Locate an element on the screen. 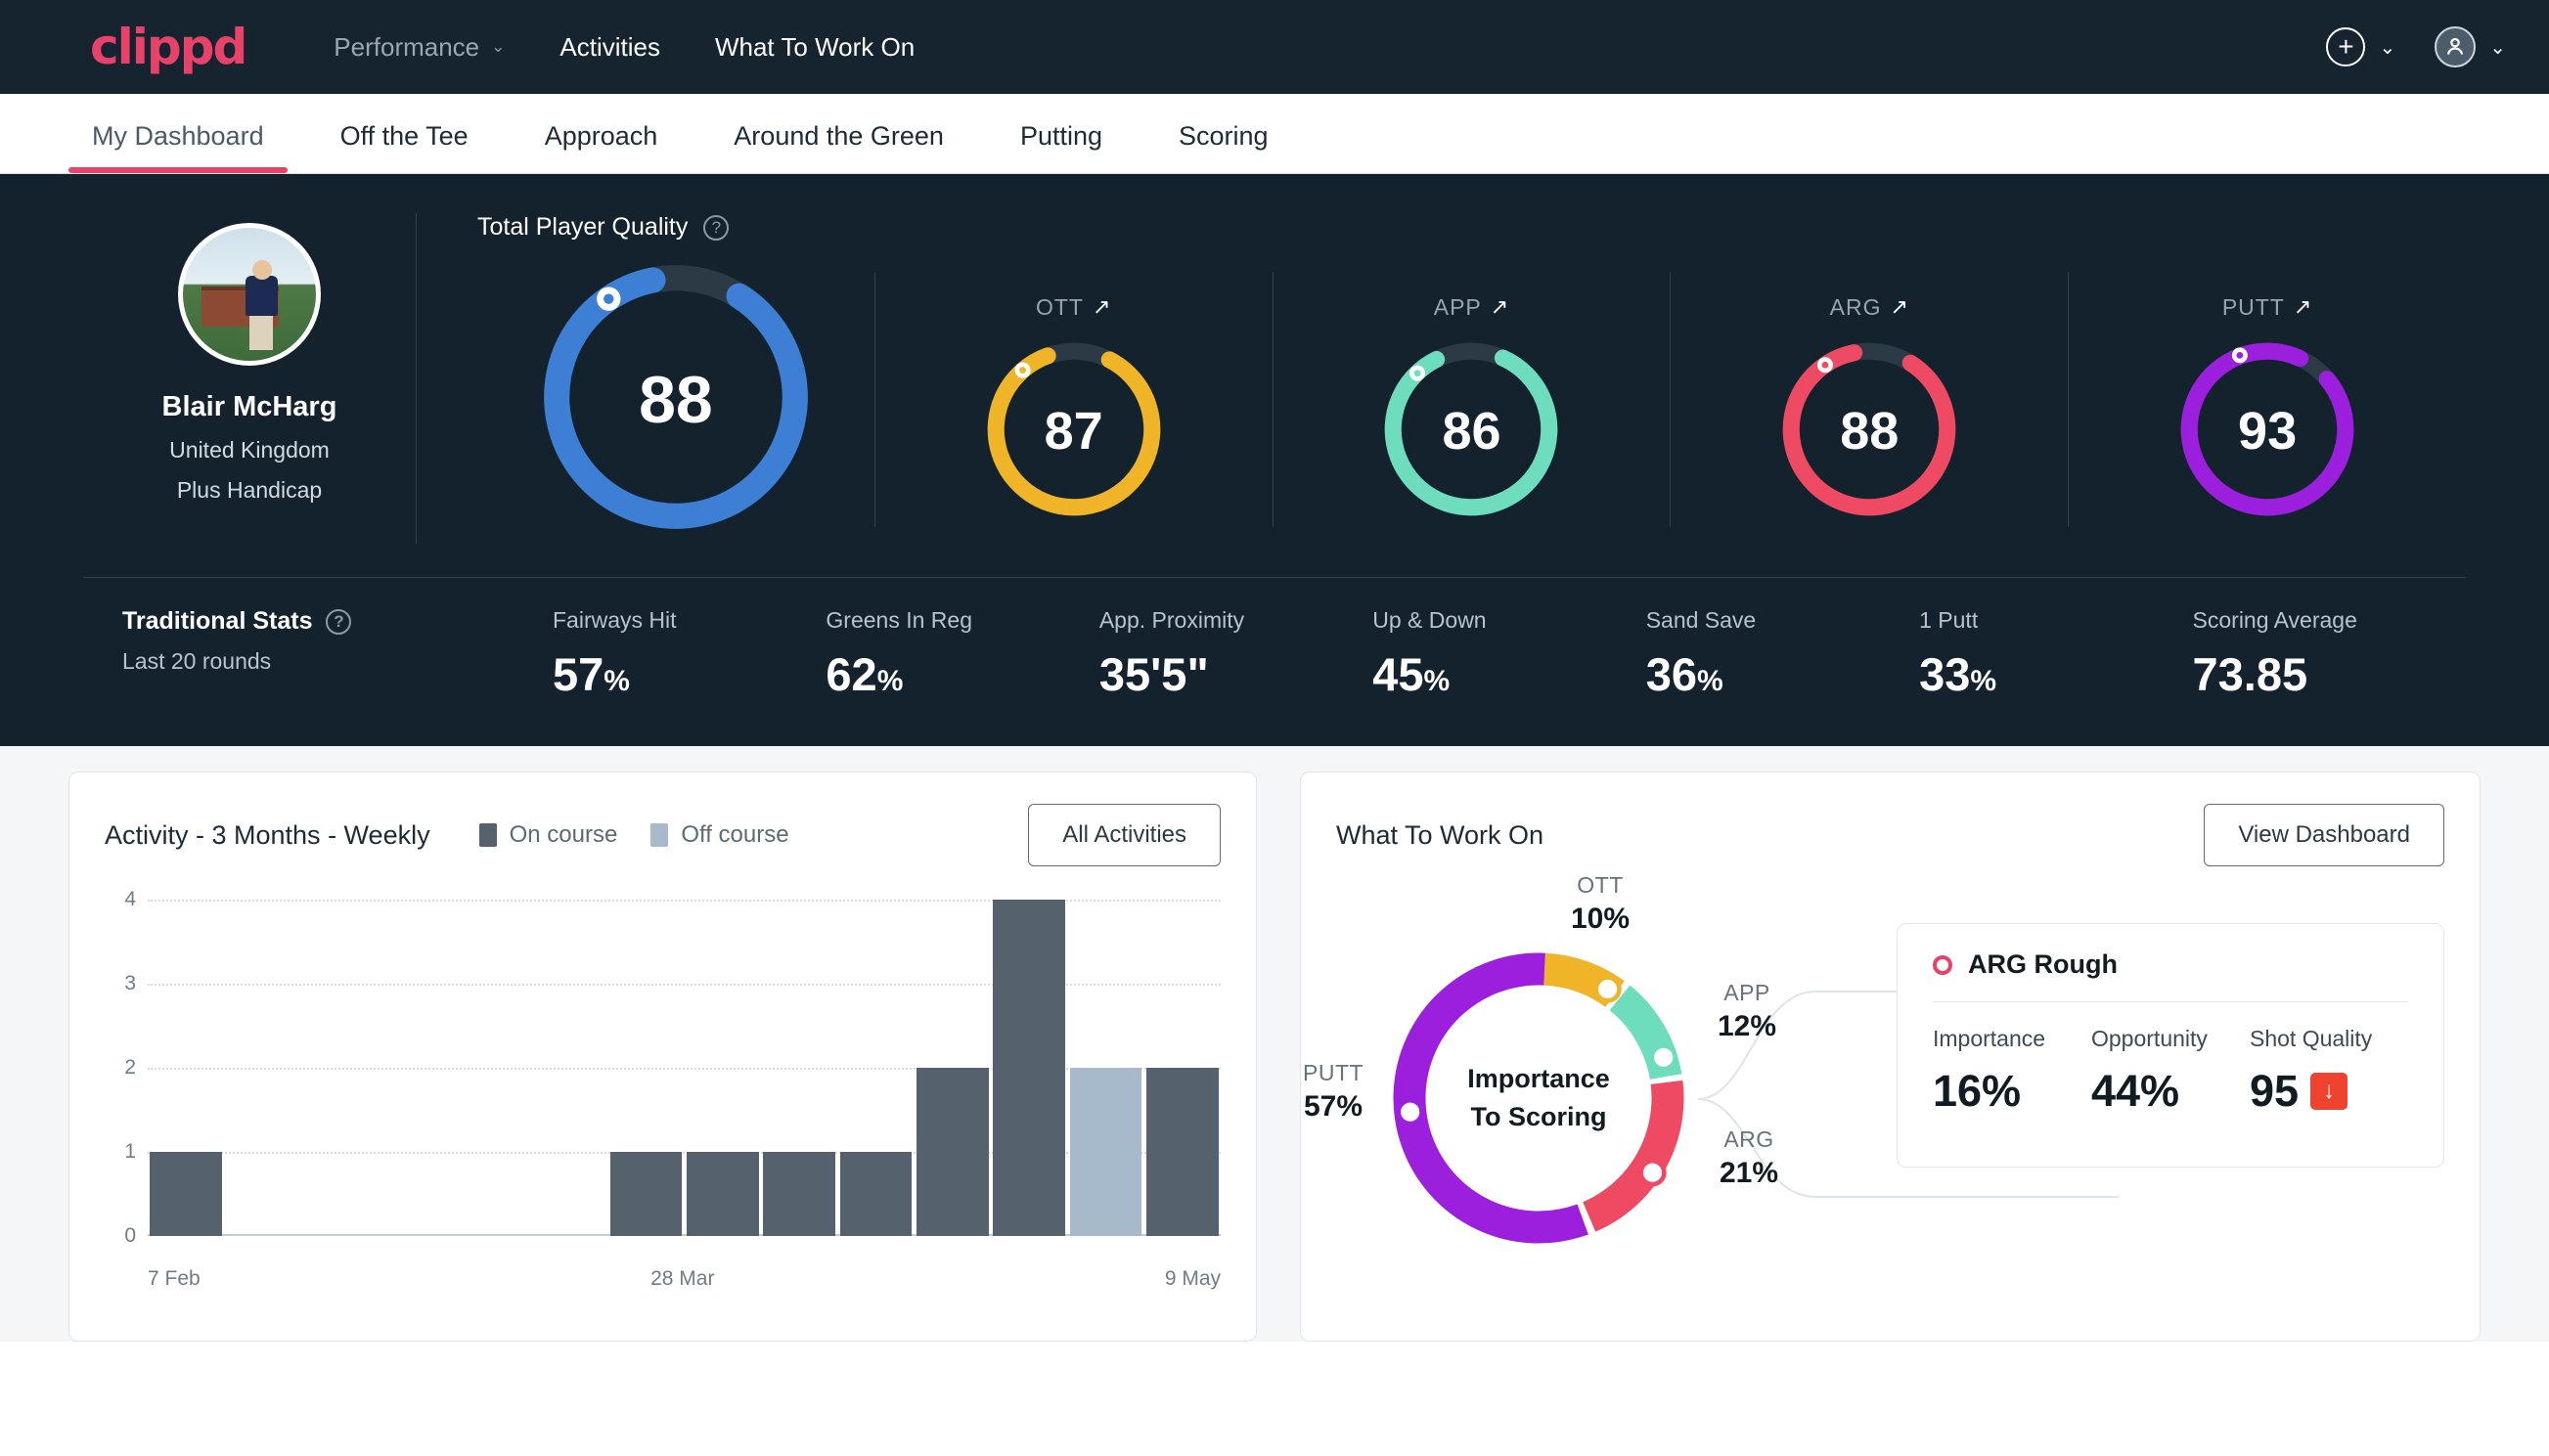 This screenshot has width=2549, height=1456. metric-opportunity-value: 44% is located at coordinates (2136, 1091).